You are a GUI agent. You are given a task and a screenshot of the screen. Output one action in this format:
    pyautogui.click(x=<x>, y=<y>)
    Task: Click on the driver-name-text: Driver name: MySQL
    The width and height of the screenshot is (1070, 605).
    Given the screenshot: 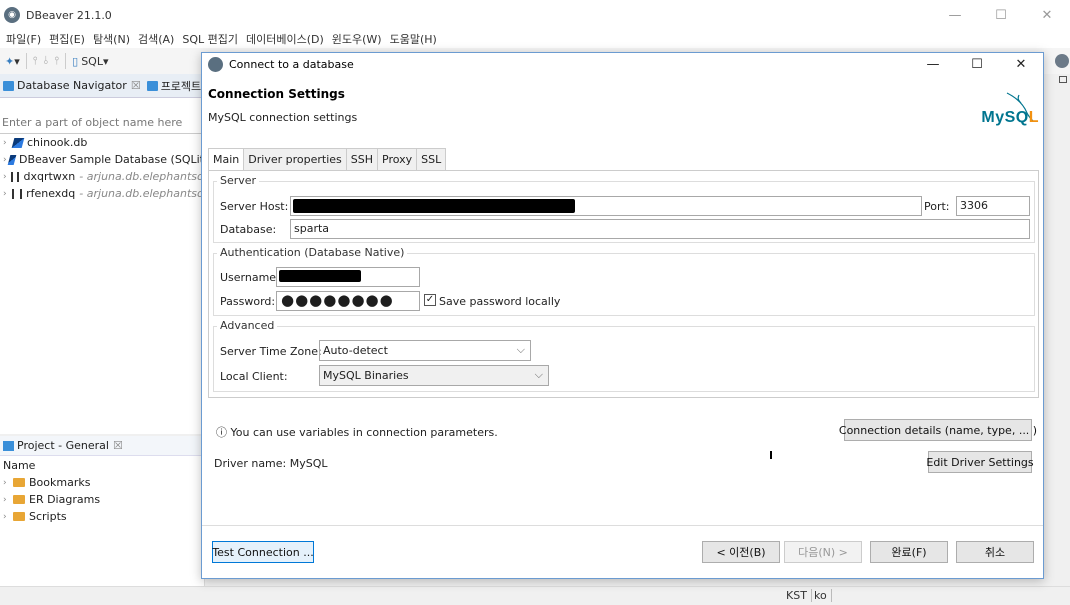 What is the action you would take?
    pyautogui.click(x=271, y=463)
    